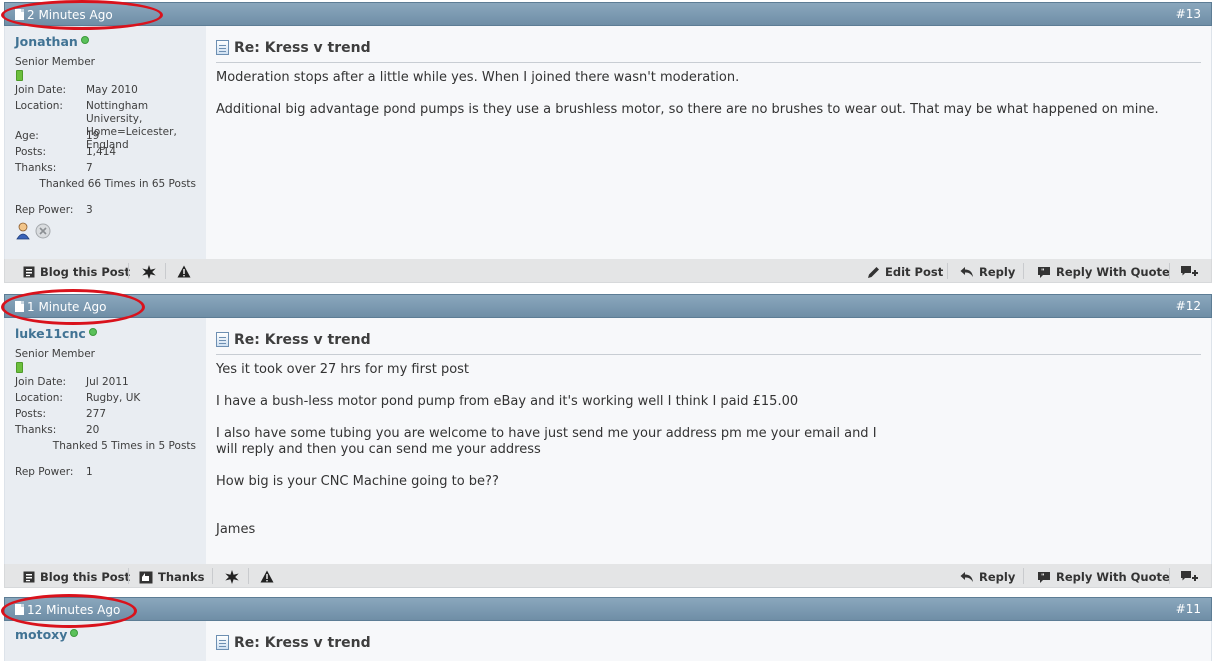  Describe the element at coordinates (23, 231) in the screenshot. I see `user-profile-icon` at that location.